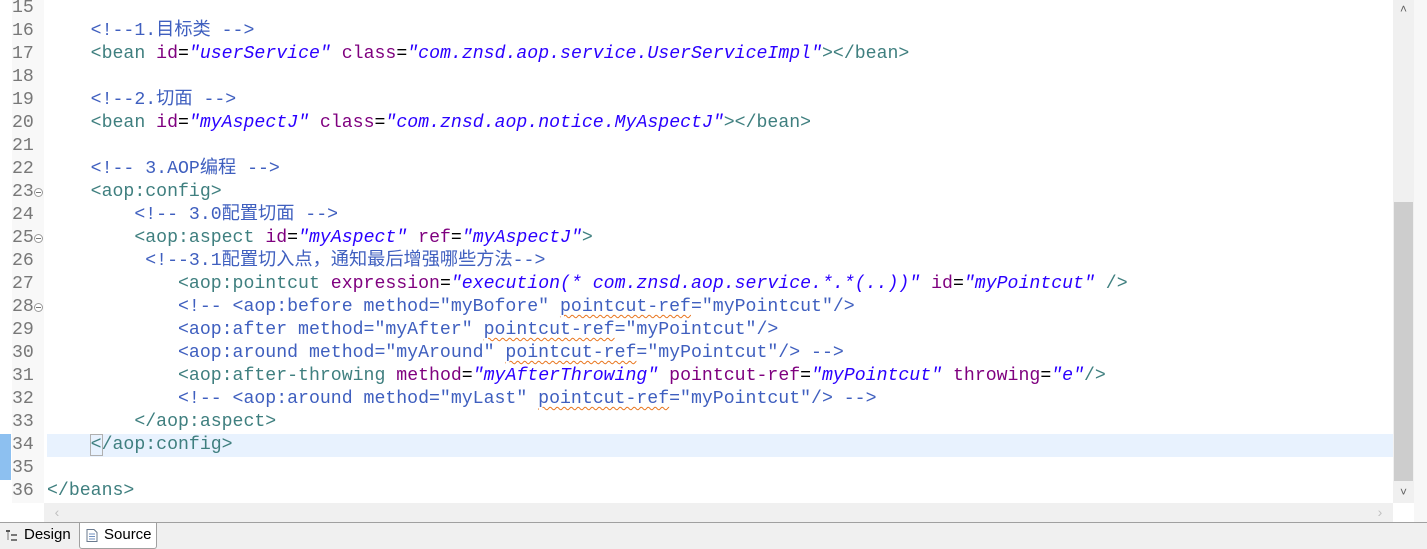  I want to click on attribute-value: "userService", so click(259, 54).